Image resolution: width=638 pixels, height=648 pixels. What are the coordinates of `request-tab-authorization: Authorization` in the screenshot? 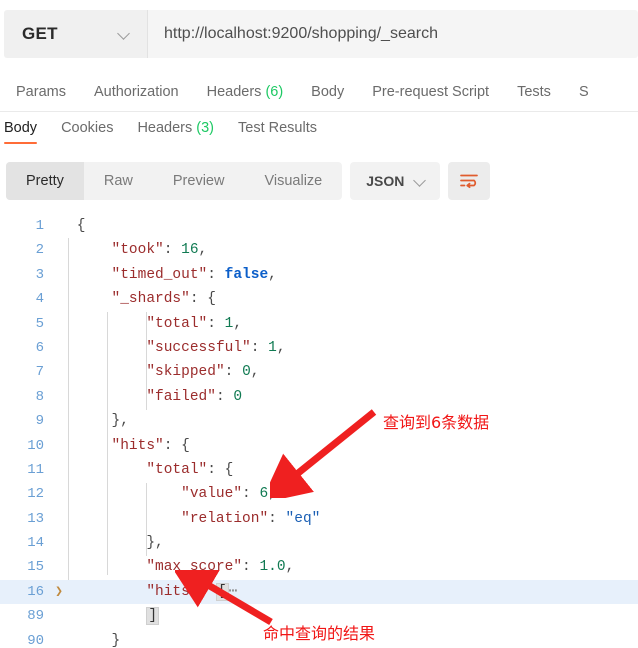 It's located at (136, 92).